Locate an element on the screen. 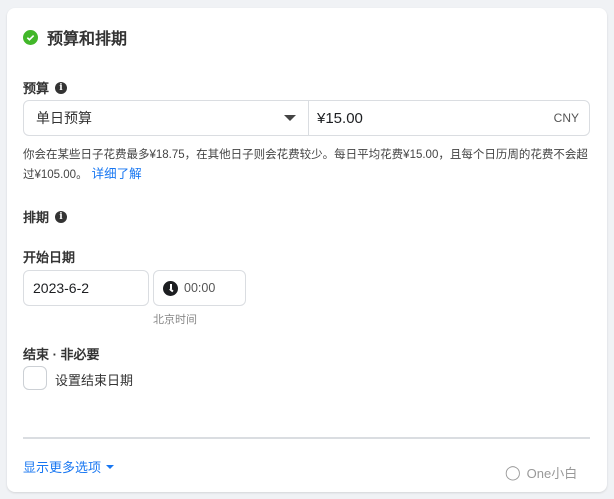  timezone-label: 北京时间 is located at coordinates (175, 320).